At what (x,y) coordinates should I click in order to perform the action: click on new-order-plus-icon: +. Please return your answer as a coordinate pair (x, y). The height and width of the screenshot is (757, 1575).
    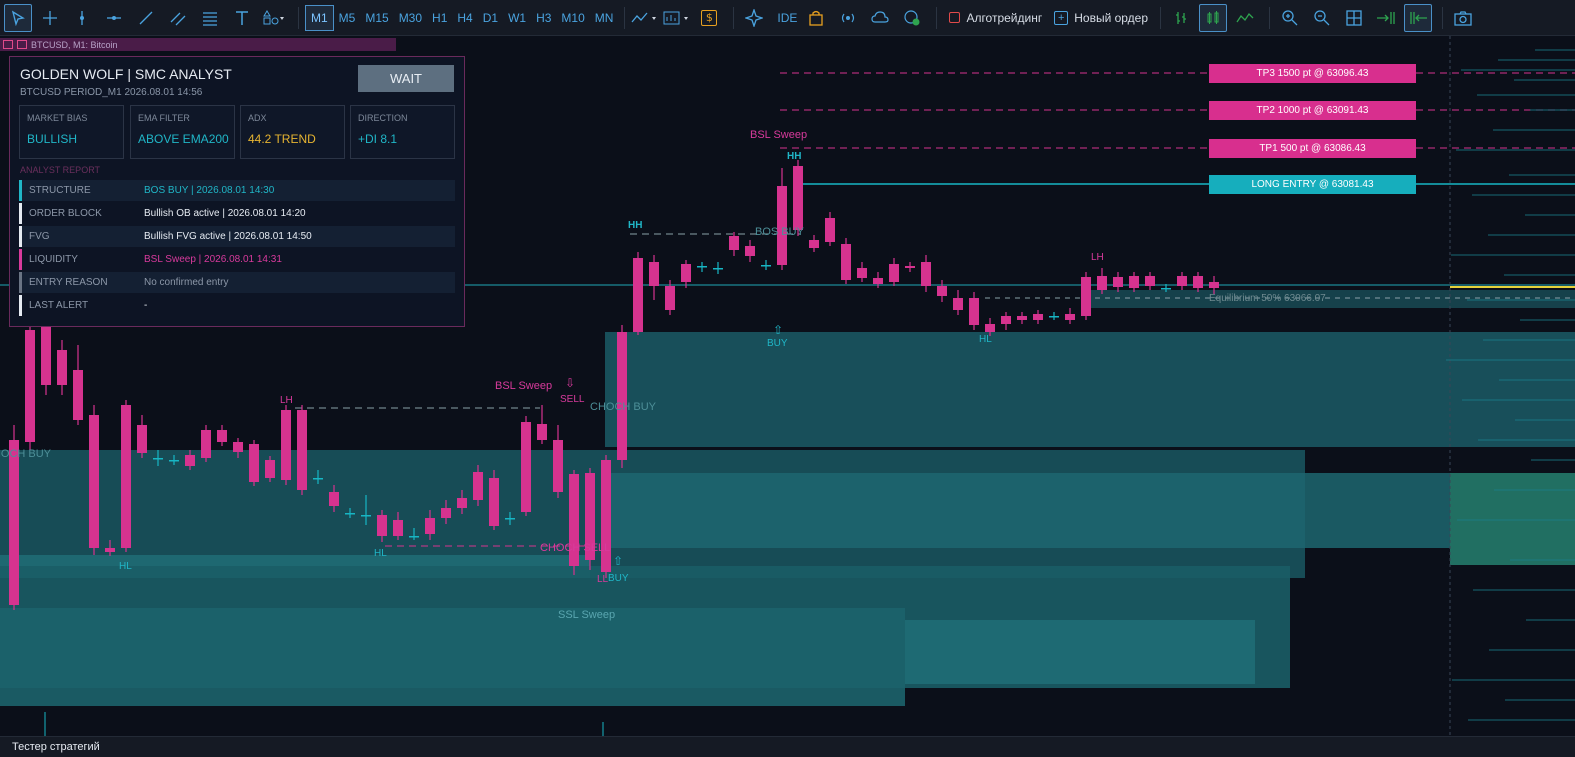
    Looking at the image, I should click on (1061, 17).